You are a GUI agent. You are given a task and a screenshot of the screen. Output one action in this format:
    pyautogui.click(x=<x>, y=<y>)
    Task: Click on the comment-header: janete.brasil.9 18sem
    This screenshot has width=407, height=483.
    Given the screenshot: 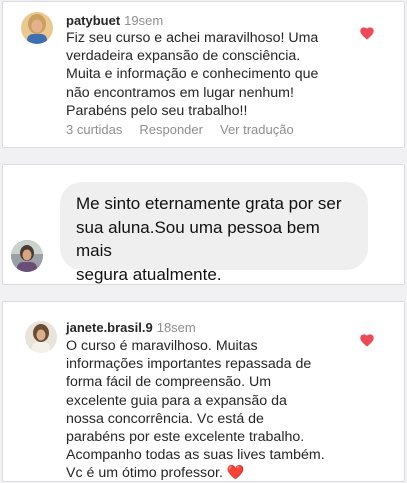 What is the action you would take?
    pyautogui.click(x=131, y=328)
    